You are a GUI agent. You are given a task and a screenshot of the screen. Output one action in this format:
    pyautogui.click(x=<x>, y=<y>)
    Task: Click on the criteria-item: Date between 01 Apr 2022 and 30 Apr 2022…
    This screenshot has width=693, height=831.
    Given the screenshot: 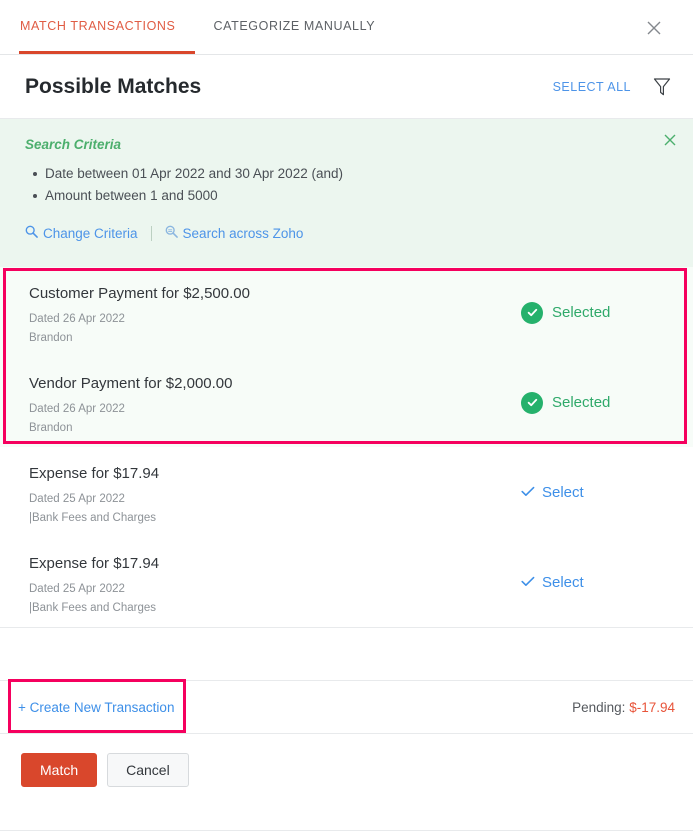 What is the action you would take?
    pyautogui.click(x=350, y=174)
    